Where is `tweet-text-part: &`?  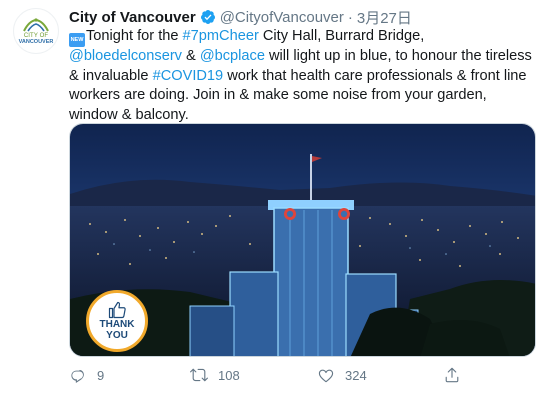 tweet-text-part: & is located at coordinates (190, 56).